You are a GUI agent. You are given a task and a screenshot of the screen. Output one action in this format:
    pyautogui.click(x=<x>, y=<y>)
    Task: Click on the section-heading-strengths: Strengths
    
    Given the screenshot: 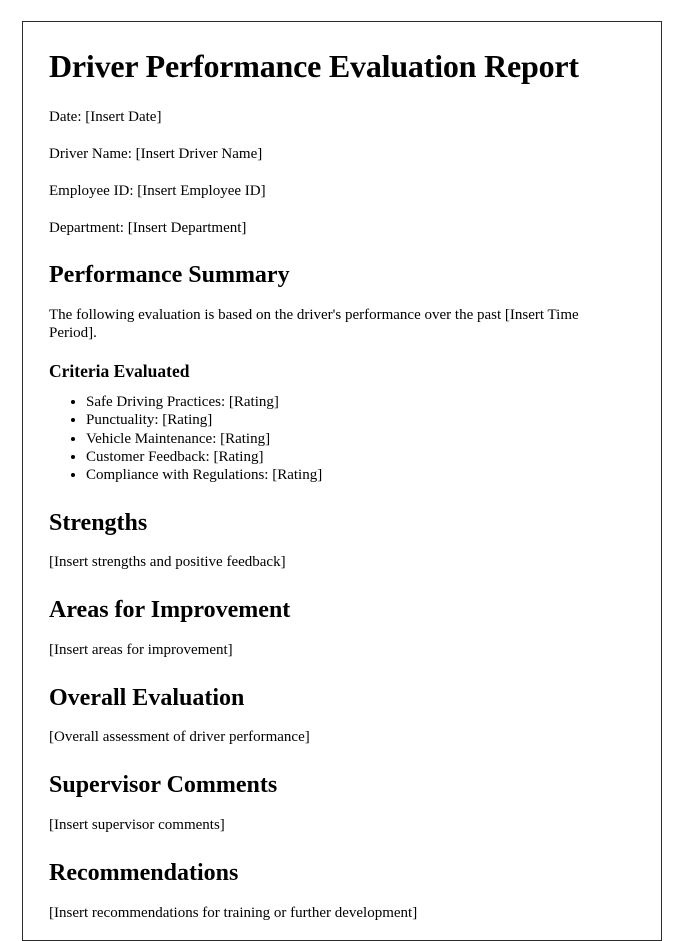 What is the action you would take?
    pyautogui.click(x=98, y=522)
    